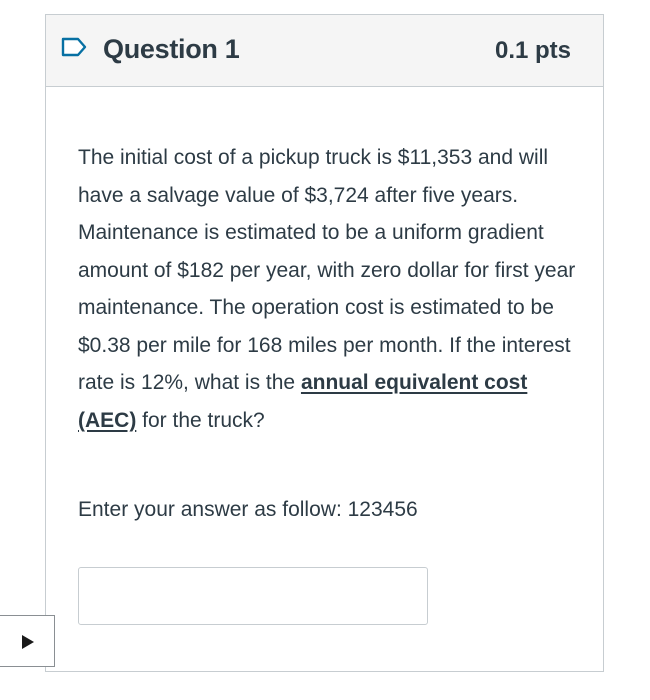 Image resolution: width=650 pixels, height=700 pixels. Describe the element at coordinates (248, 509) in the screenshot. I see `answer-instruction: Enter your answer as follow: 123456` at that location.